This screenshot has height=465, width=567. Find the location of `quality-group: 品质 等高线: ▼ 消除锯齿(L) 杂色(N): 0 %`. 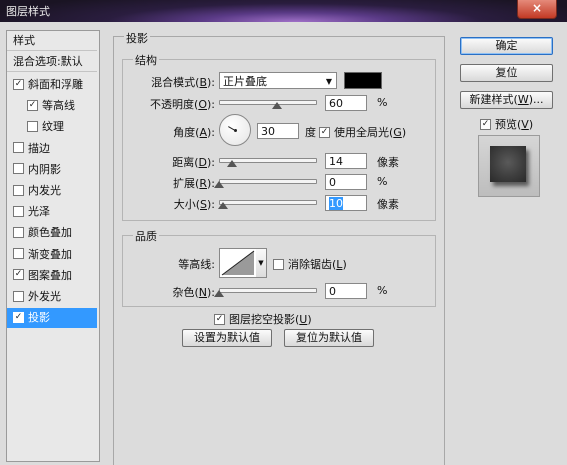

quality-group: 品质 等高线: ▼ 消除锯齿(L) 杂色(N): 0 % is located at coordinates (279, 267).